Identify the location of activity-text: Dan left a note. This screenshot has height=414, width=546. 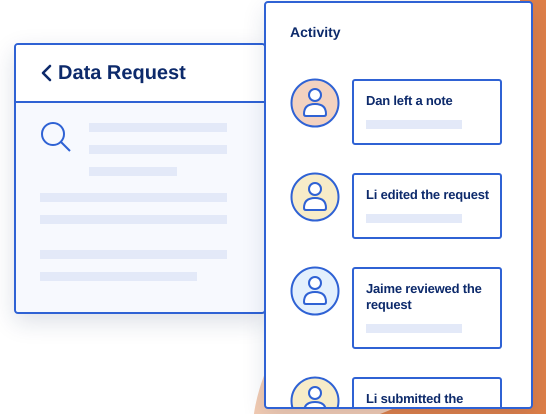
(410, 101).